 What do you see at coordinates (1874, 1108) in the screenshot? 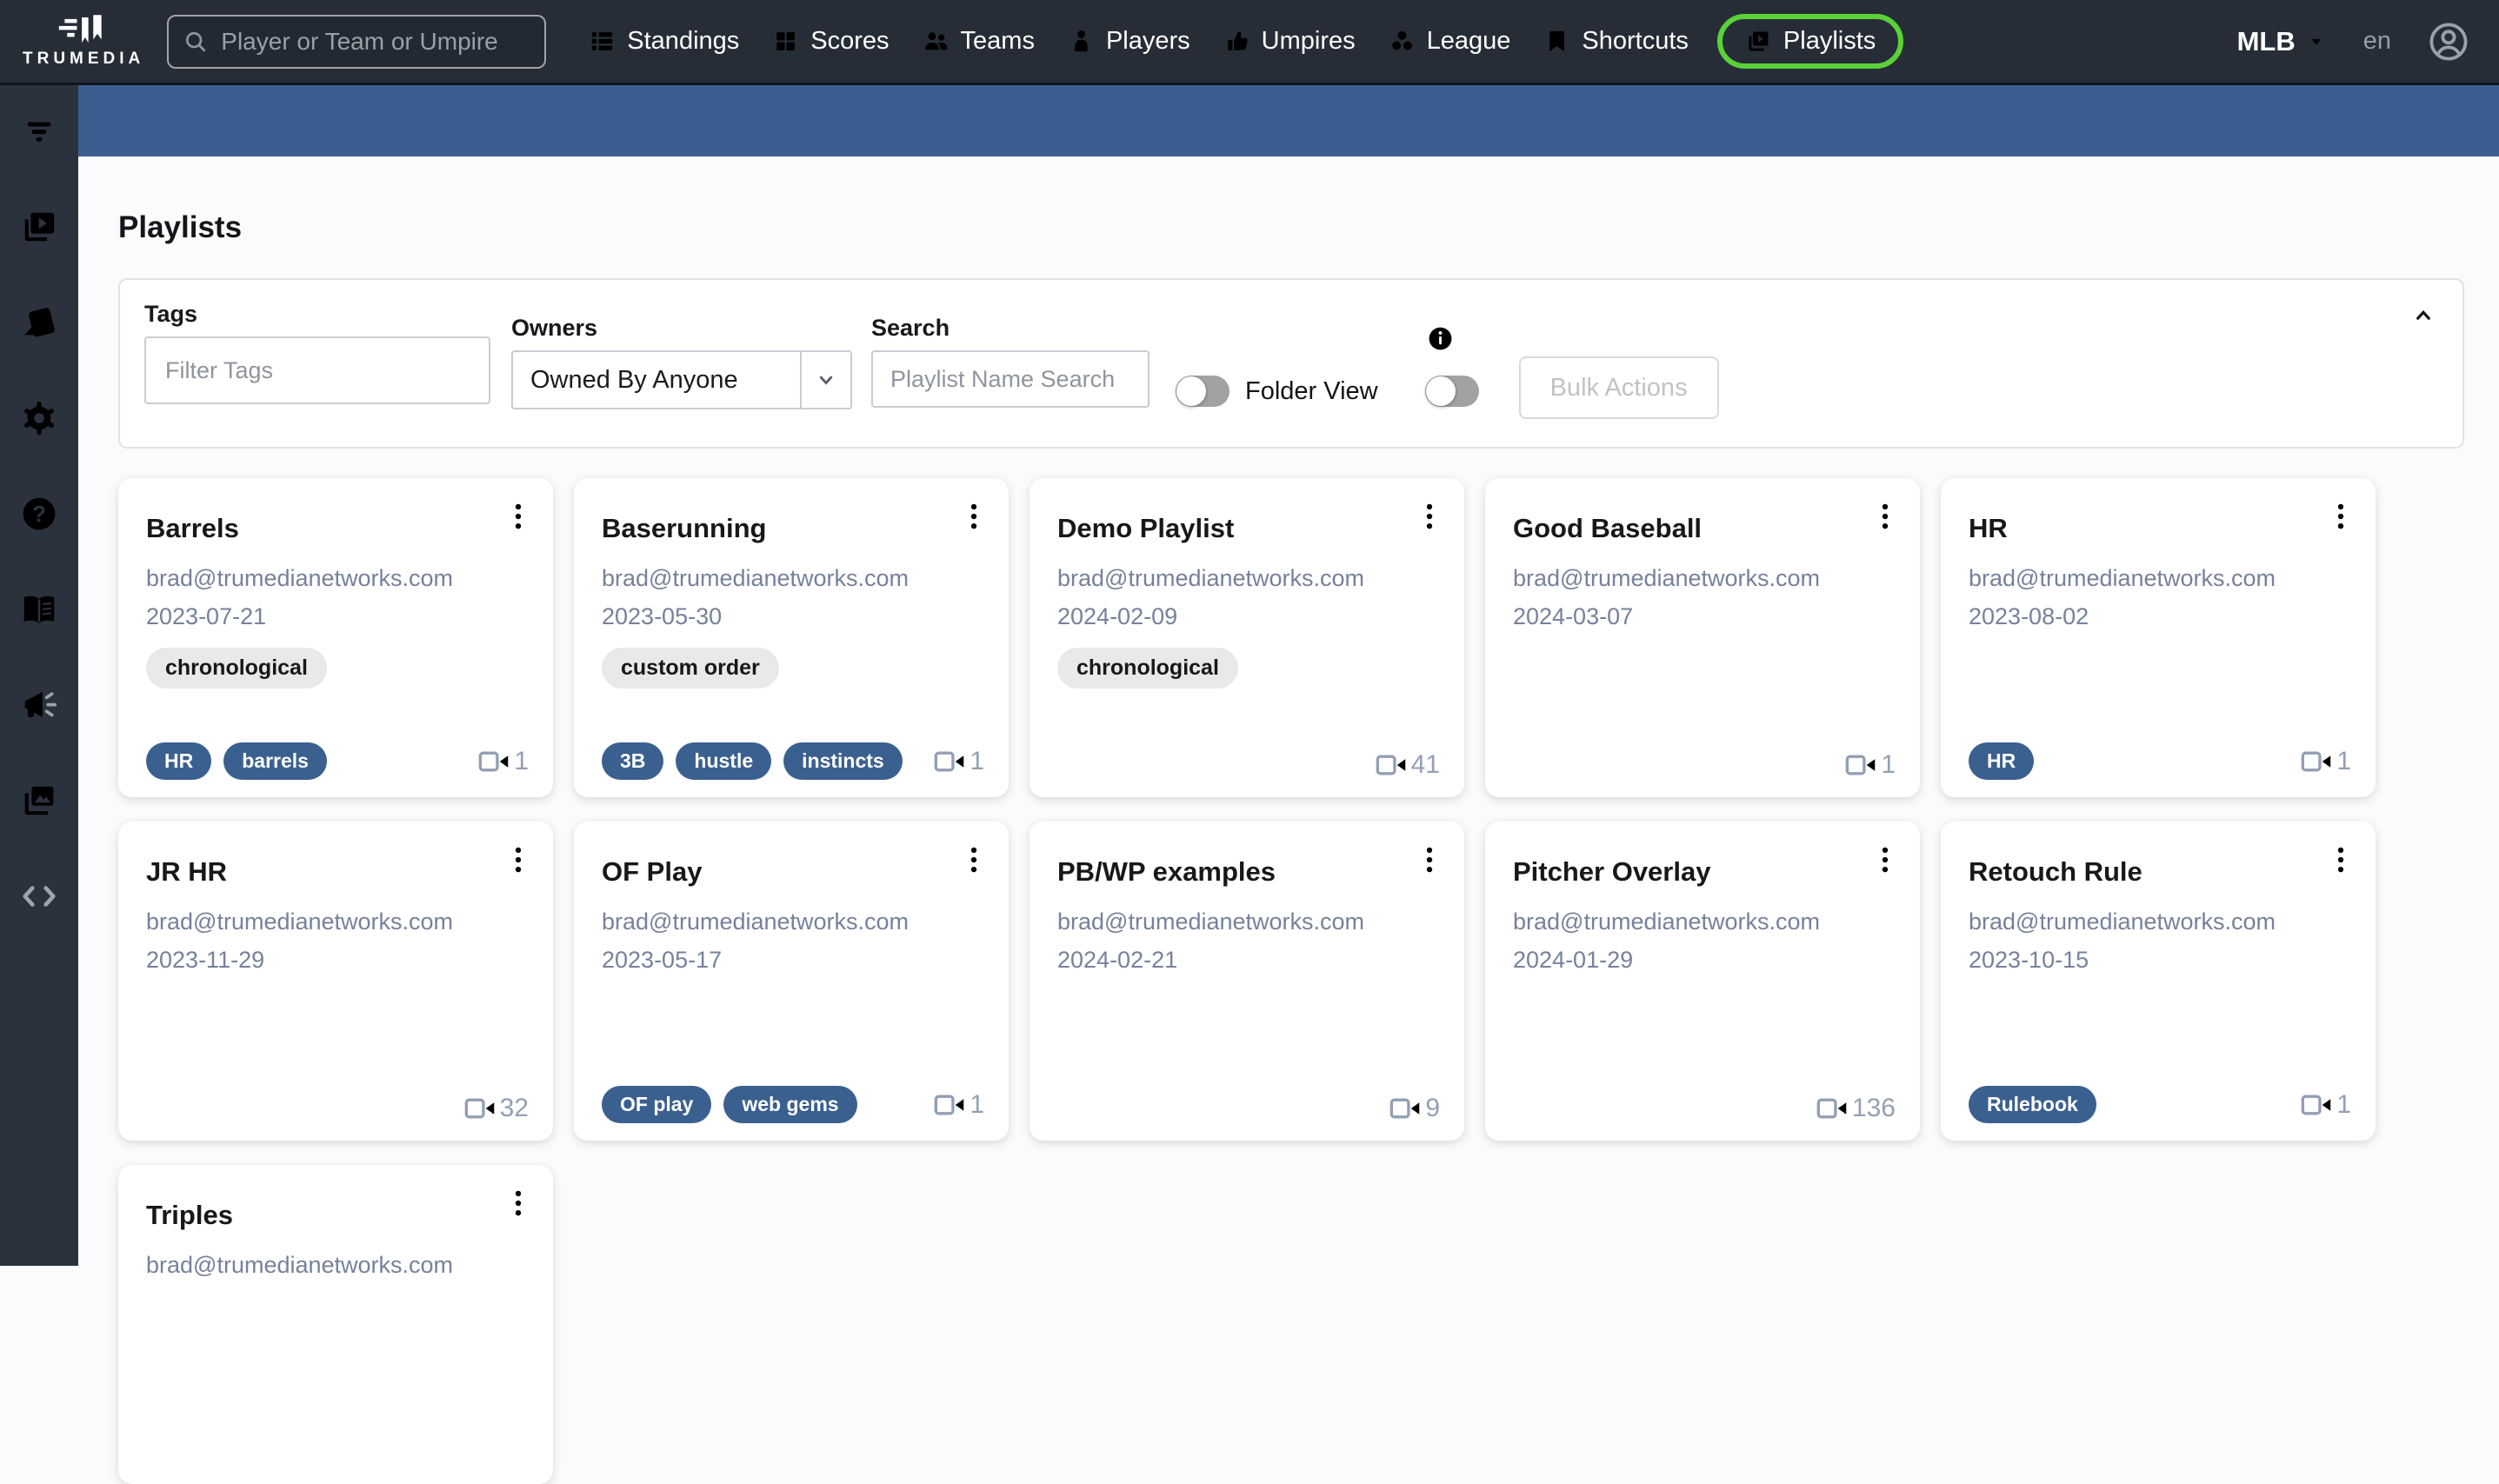
I see `video-count-number: 136` at bounding box center [1874, 1108].